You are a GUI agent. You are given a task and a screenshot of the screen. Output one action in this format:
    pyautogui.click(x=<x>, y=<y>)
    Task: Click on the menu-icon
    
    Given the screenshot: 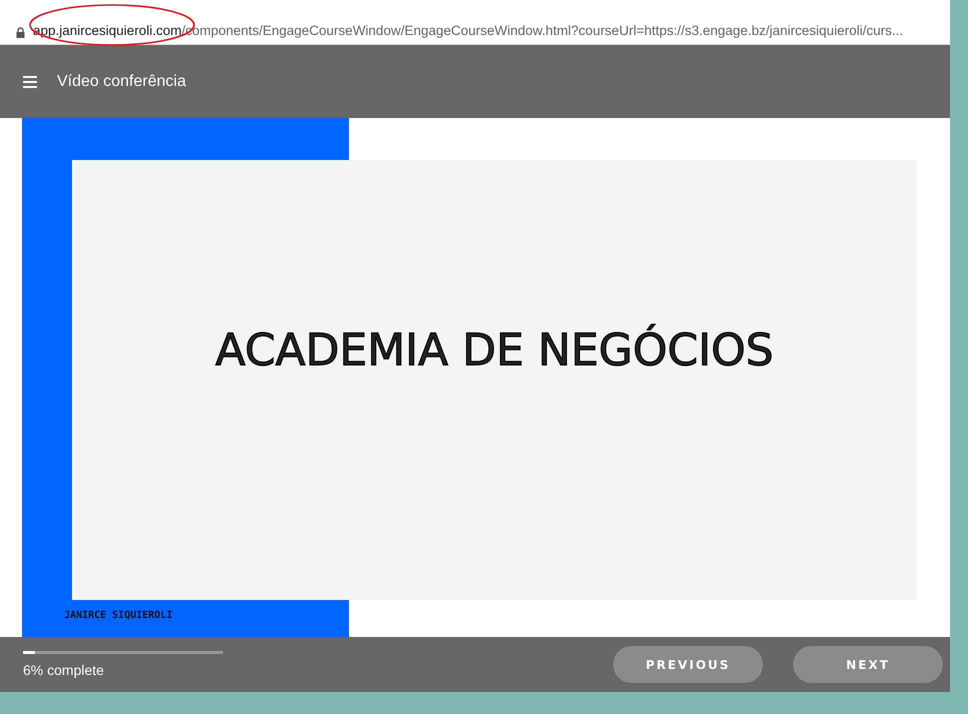 What is the action you would take?
    pyautogui.click(x=30, y=82)
    